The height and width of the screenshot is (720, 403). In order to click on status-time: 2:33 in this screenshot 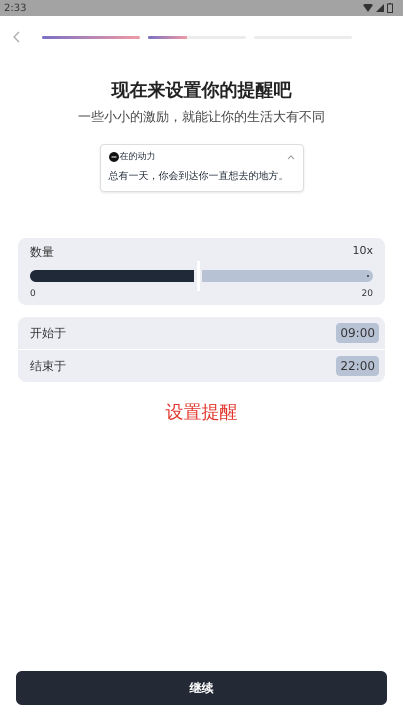, I will do `click(15, 8)`.